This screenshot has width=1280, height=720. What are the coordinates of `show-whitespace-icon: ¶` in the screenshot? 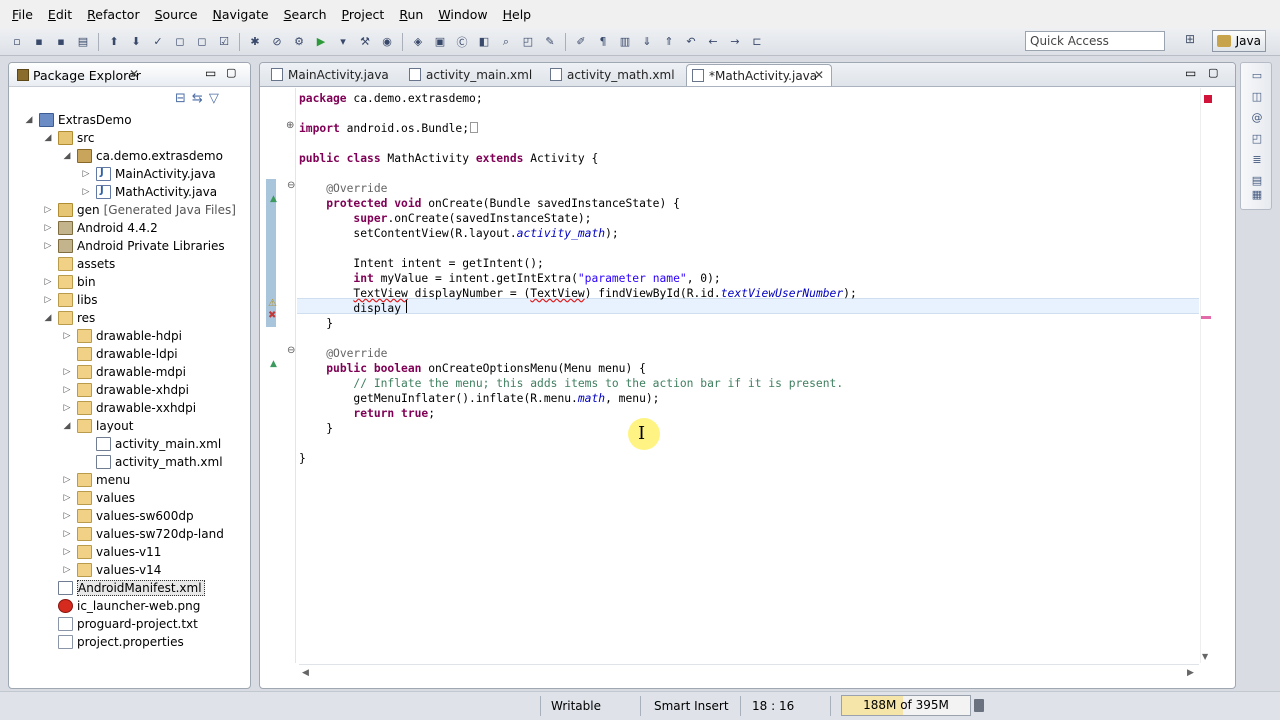 It's located at (603, 42).